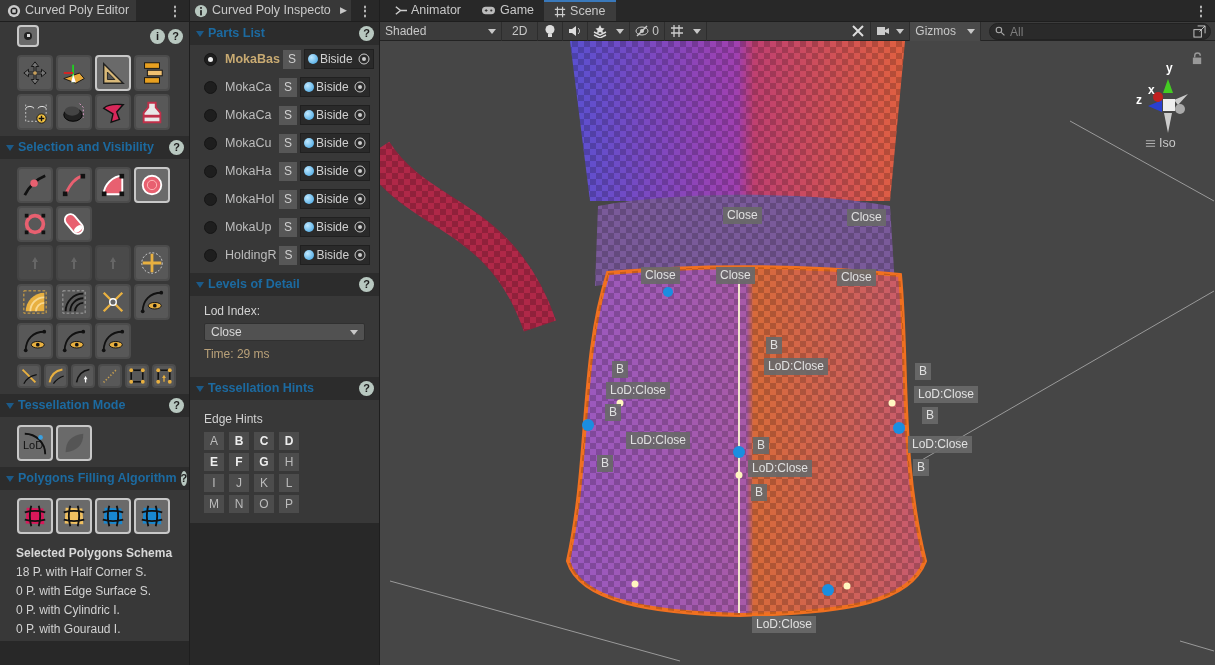 This screenshot has height=665, width=1215. What do you see at coordinates (289, 483) in the screenshot?
I see `hint-button: L` at bounding box center [289, 483].